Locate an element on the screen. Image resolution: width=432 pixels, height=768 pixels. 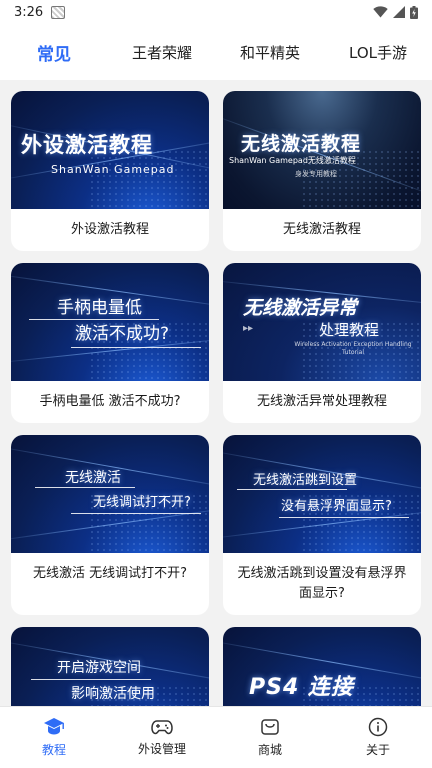
nav-peripheral-management: 外设管理 is located at coordinates (162, 737).